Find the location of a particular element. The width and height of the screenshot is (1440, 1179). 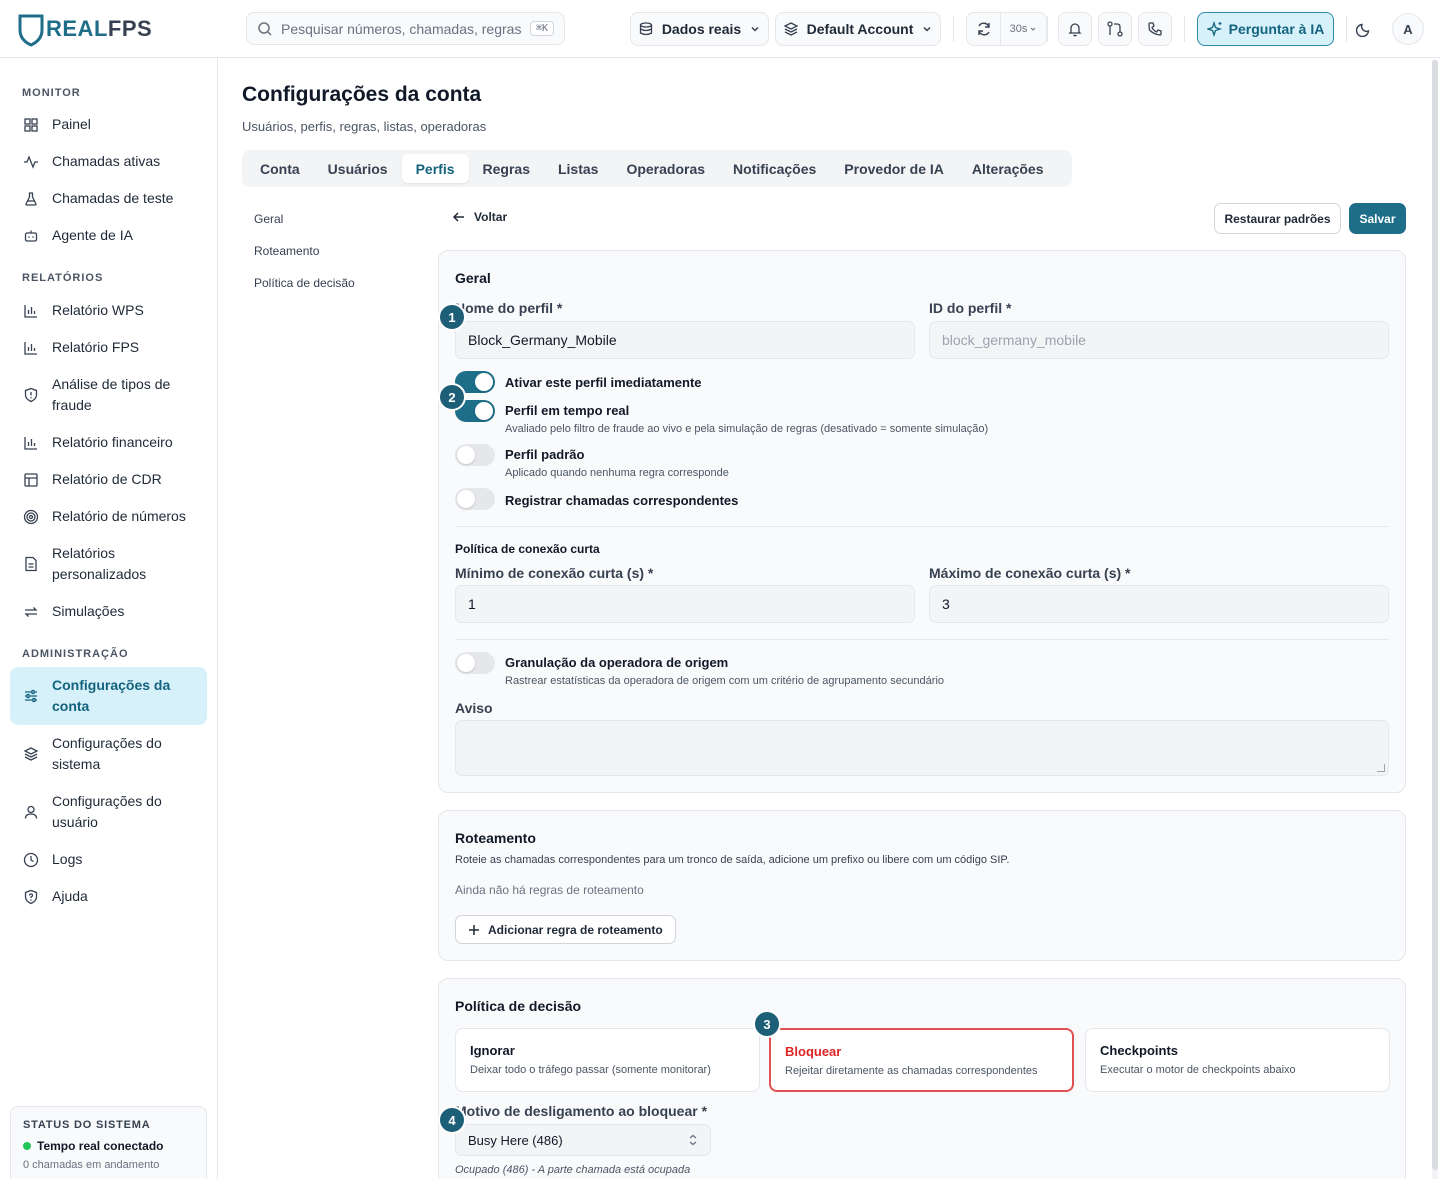

tab-notificacoes: Notificações is located at coordinates (774, 168).